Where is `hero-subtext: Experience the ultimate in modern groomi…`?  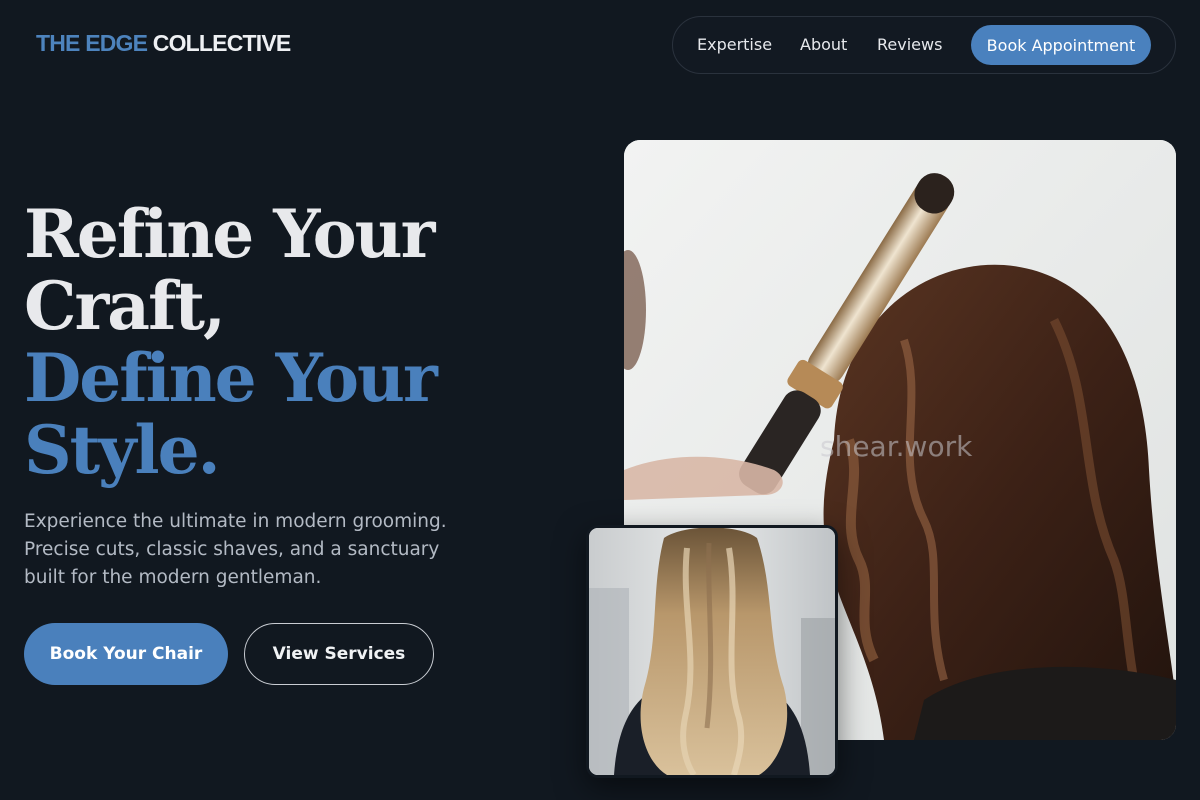 hero-subtext: Experience the ultimate in modern groomi… is located at coordinates (235, 549).